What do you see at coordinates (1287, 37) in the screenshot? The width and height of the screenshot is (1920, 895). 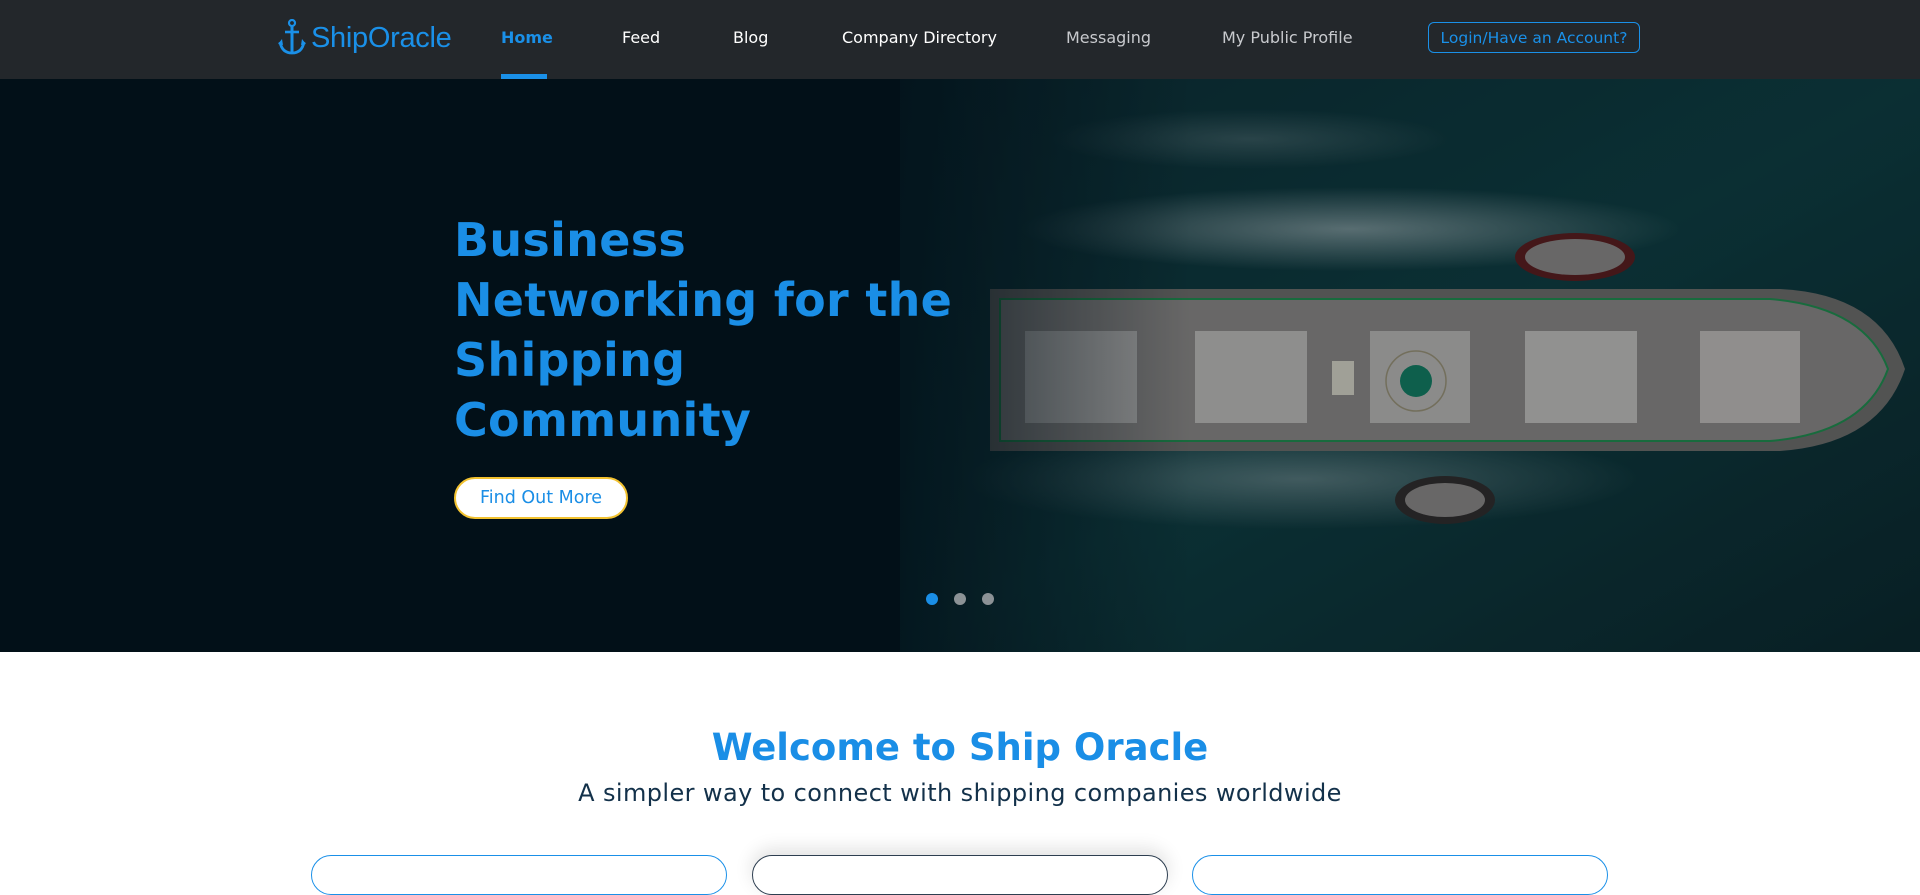 I see `nav-my-public-profile: My Public Profile` at bounding box center [1287, 37].